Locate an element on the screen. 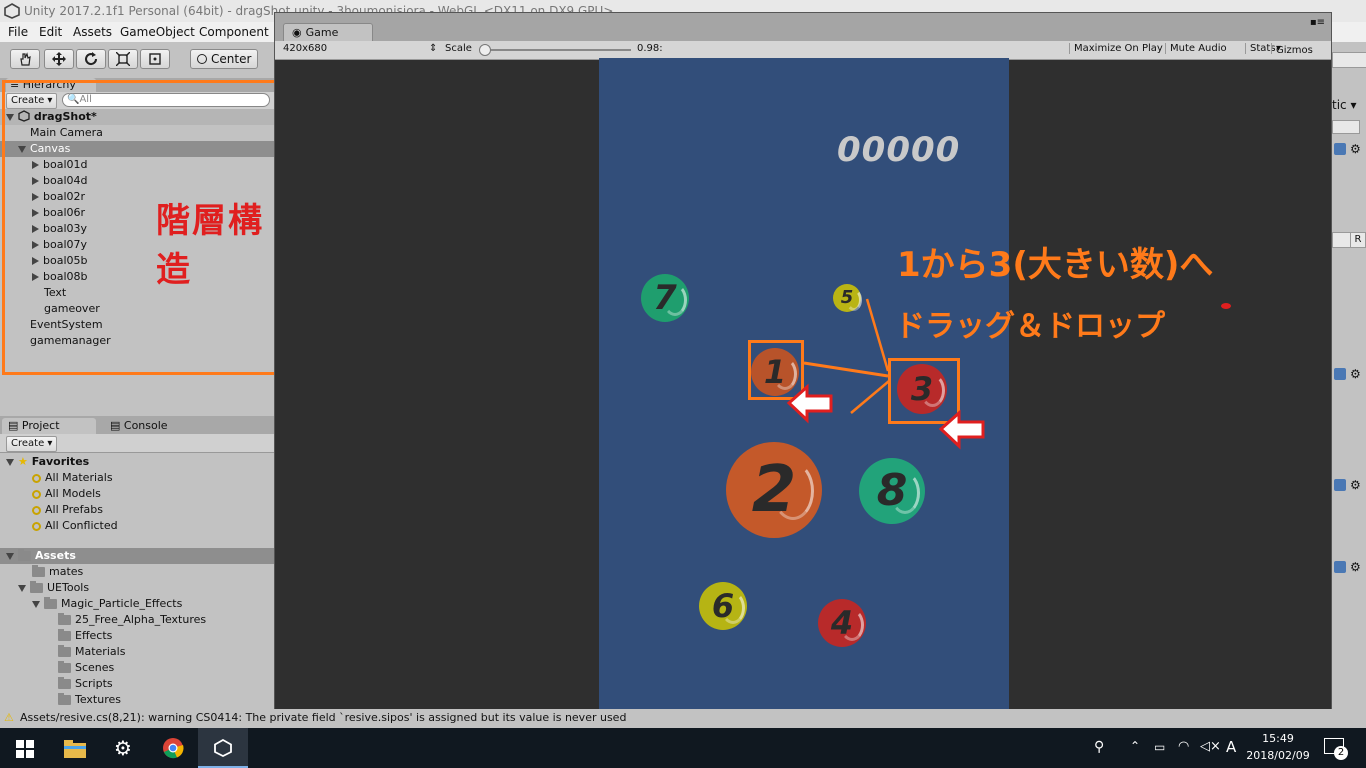  folder-item: Effects is located at coordinates (85, 636).